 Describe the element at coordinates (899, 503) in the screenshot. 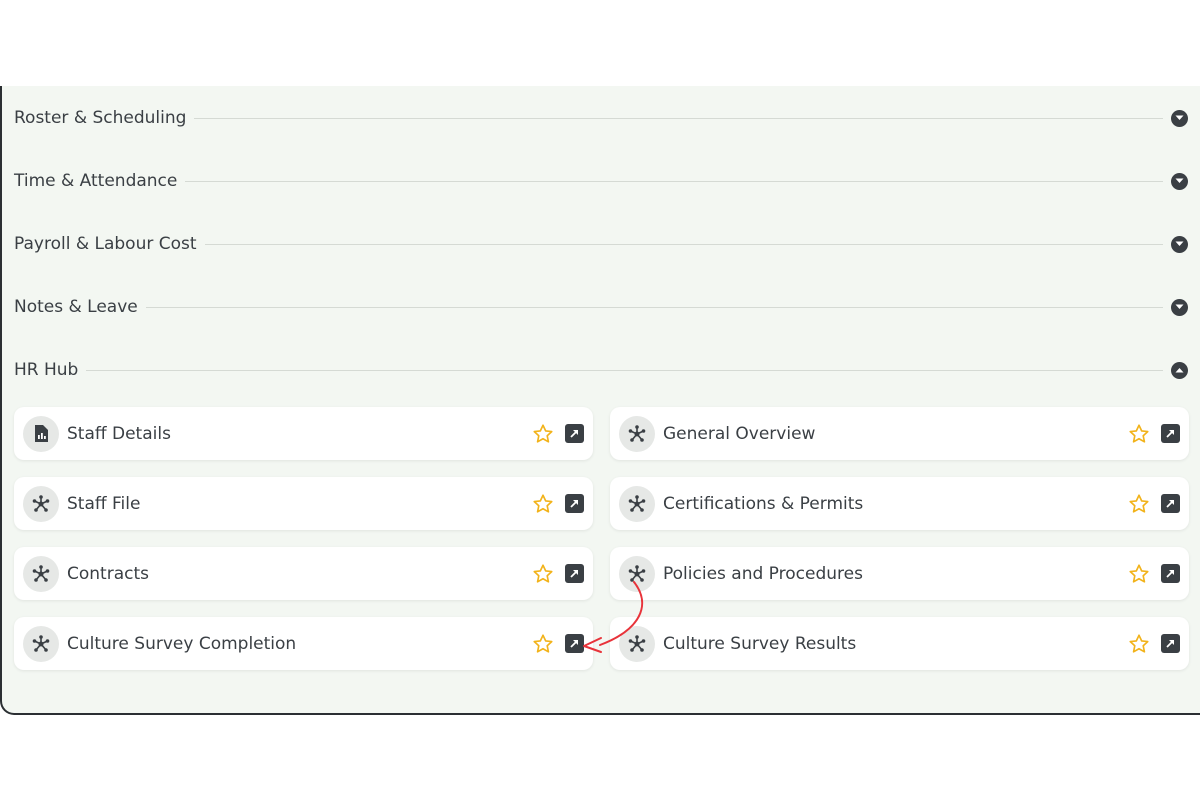

I see `report-card-certifications-permits: Certifications & Permits` at that location.